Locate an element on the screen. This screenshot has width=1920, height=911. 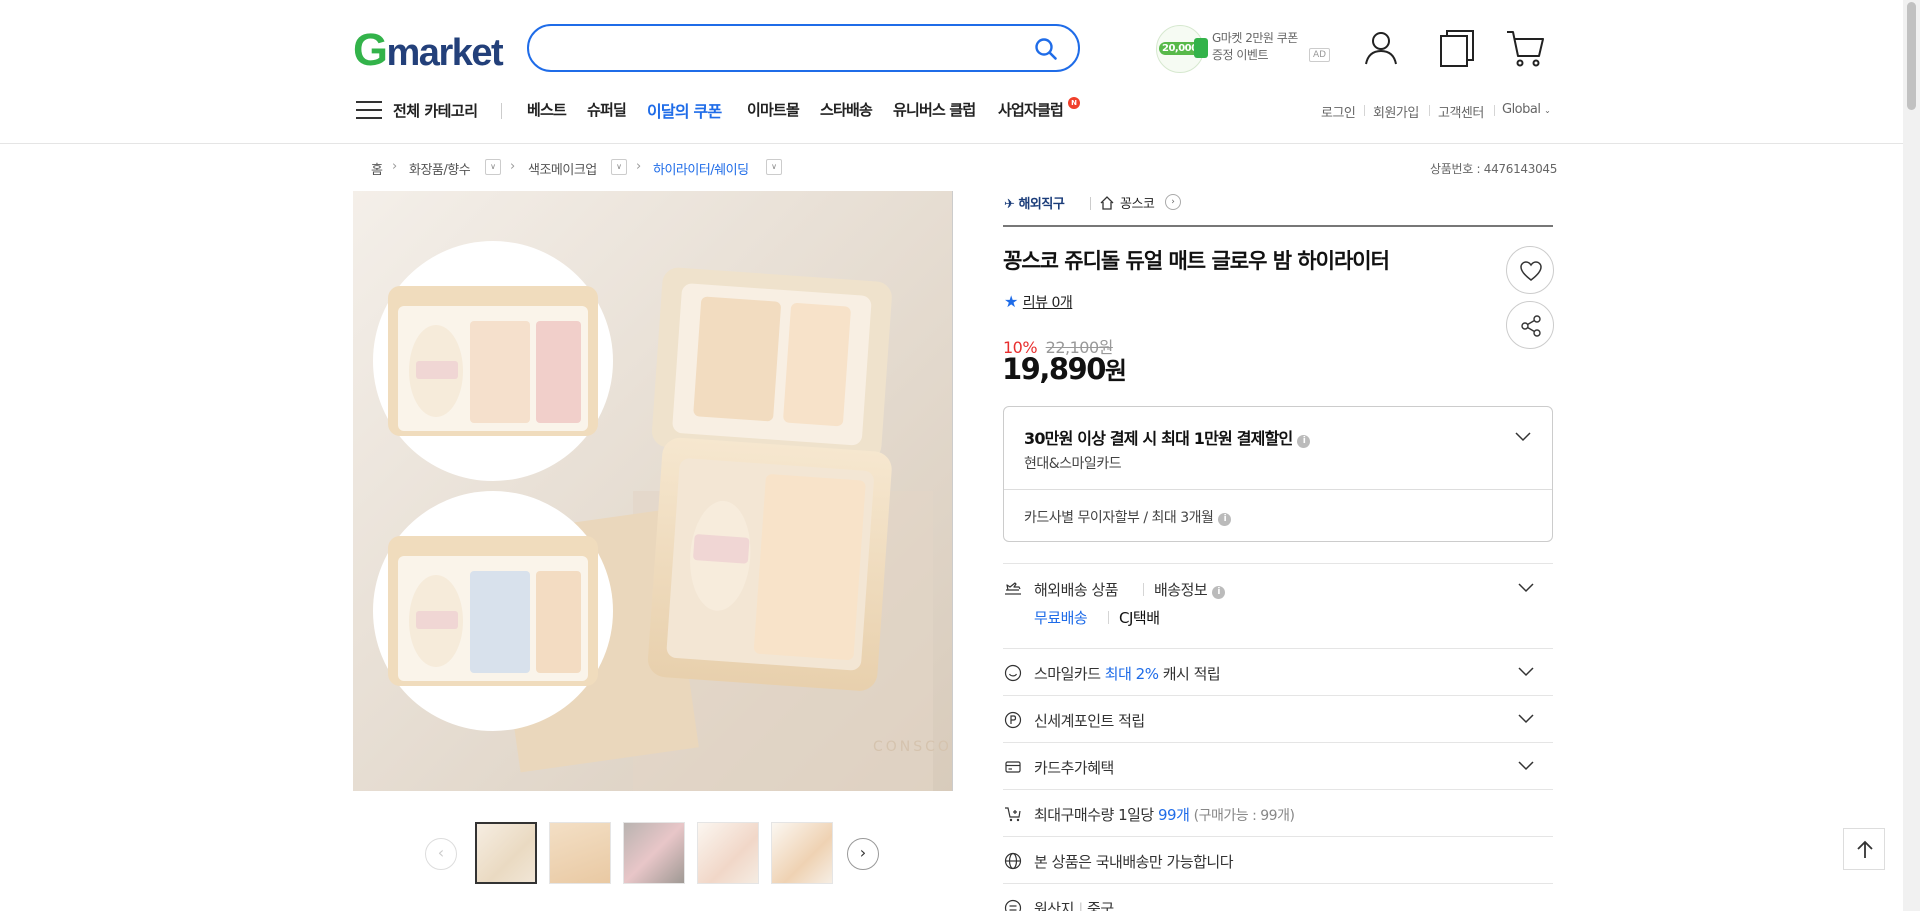
search-icon is located at coordinates (1046, 49).